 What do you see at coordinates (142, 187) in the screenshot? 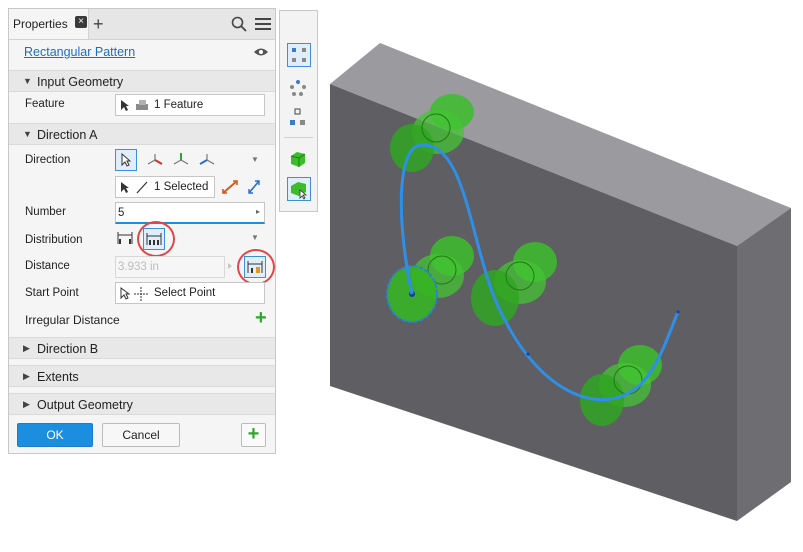
I see `edge-icon` at bounding box center [142, 187].